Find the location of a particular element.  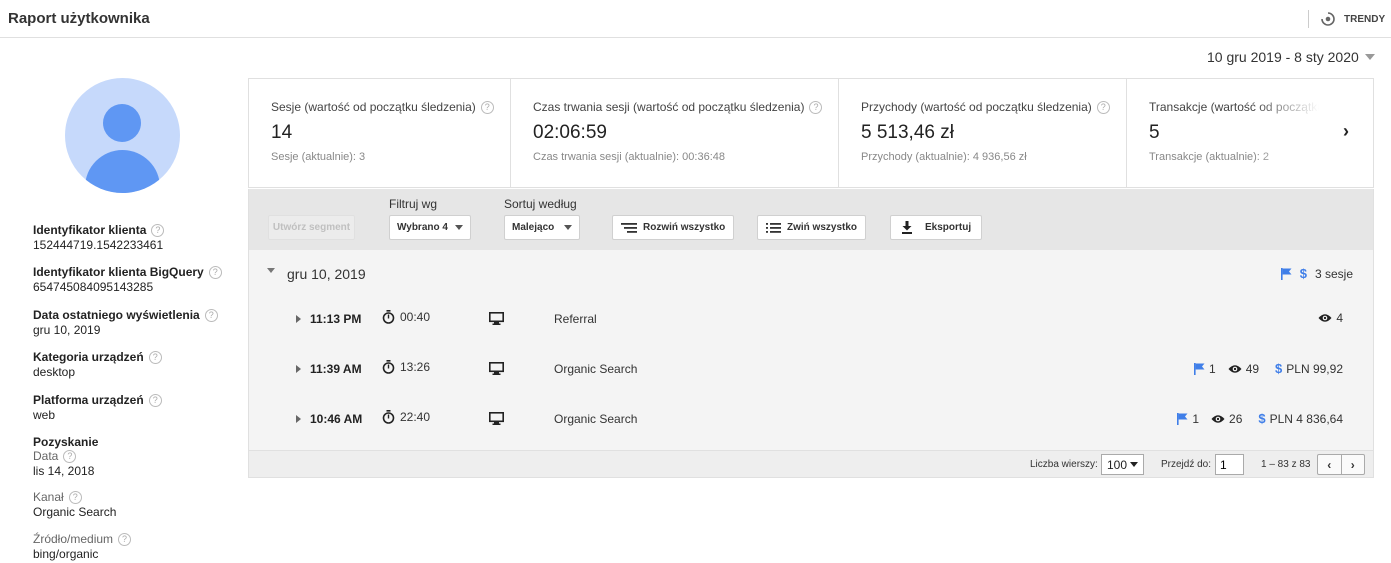

metric-sub: Przychody (aktualnie): 4 936,56 zł is located at coordinates (944, 157).